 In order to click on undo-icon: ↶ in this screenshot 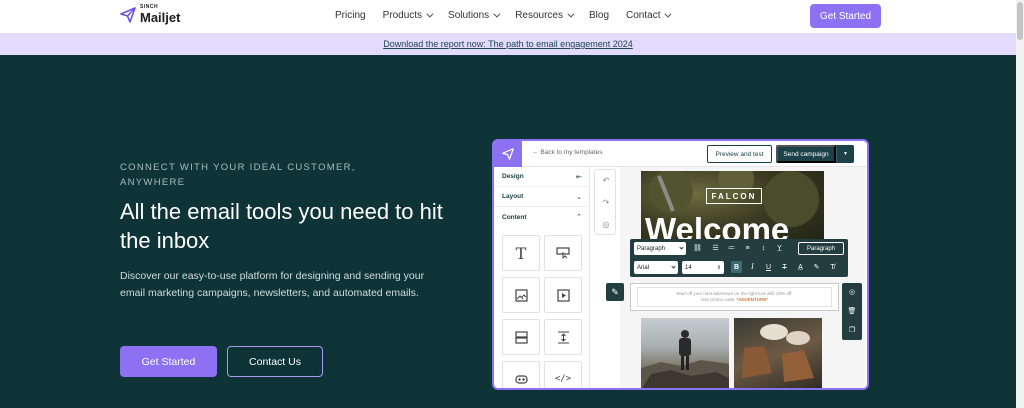, I will do `click(606, 180)`.